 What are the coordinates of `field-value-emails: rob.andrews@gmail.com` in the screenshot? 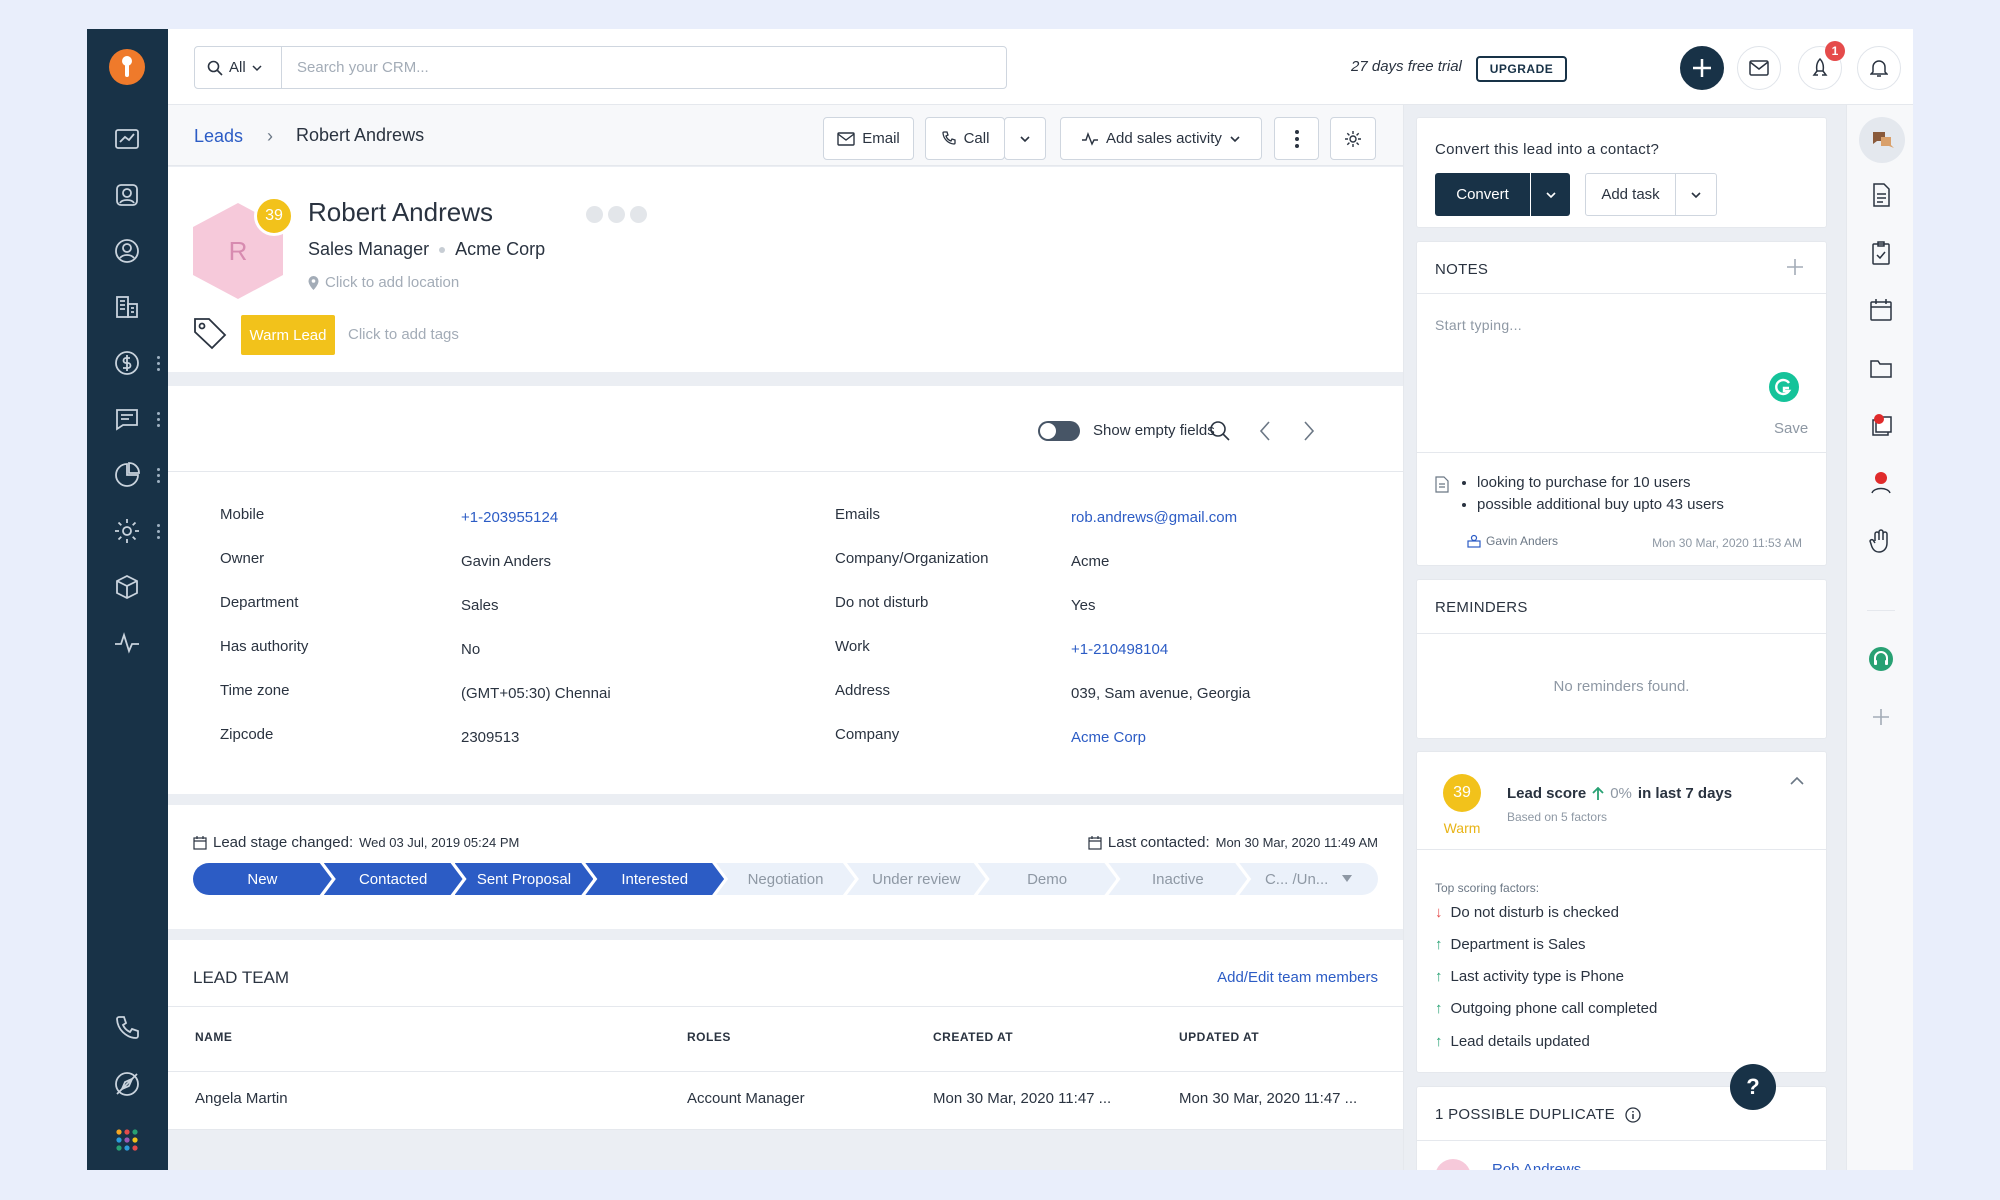 It's located at (1154, 517).